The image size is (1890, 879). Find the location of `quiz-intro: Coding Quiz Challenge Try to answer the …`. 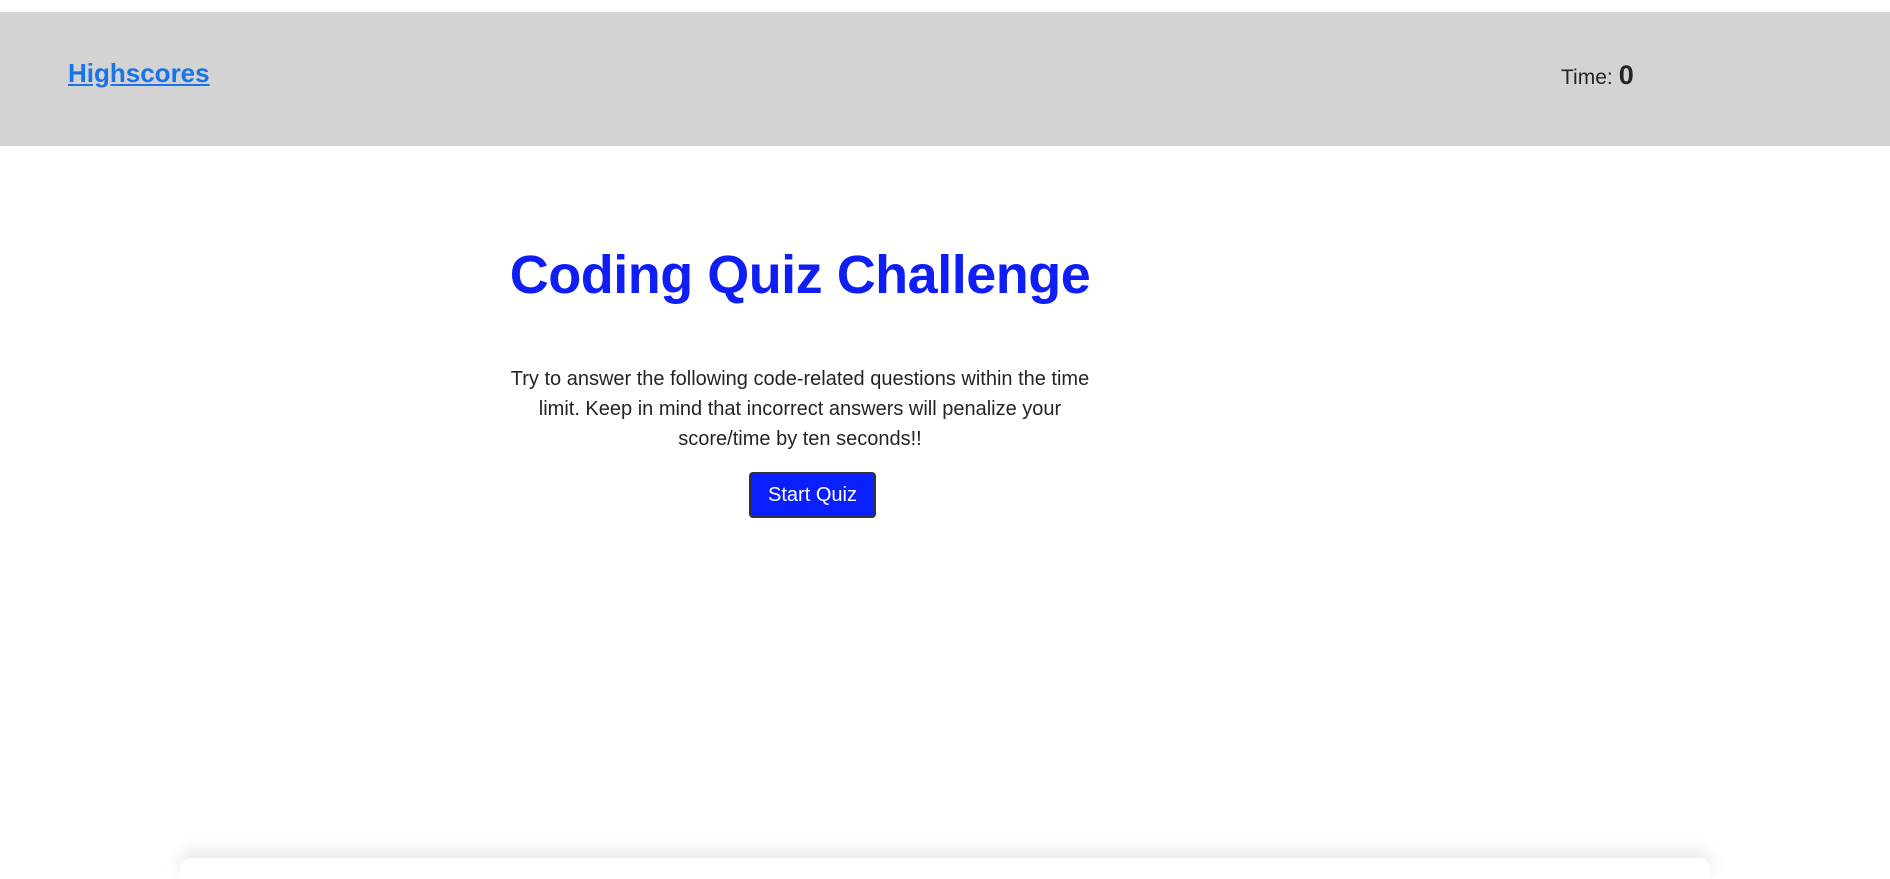

quiz-intro: Coding Quiz Challenge Try to answer the … is located at coordinates (800, 374).